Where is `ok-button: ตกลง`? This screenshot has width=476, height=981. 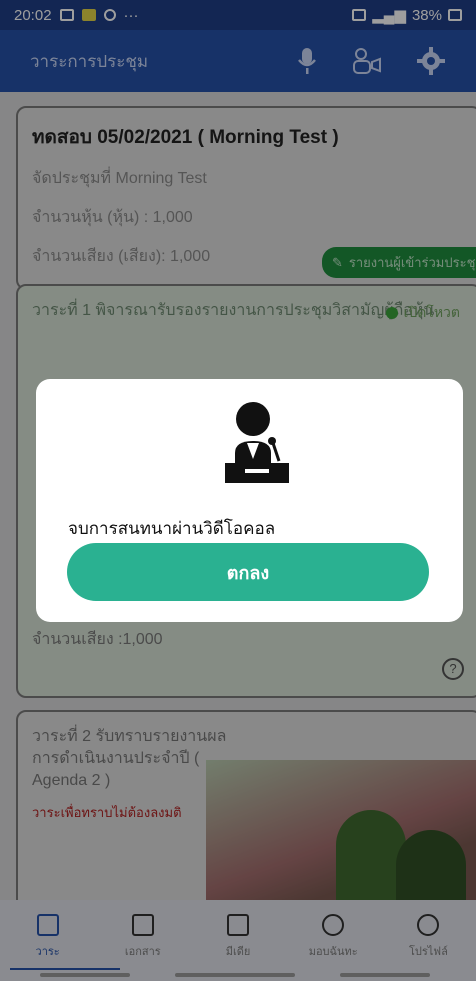
ok-button: ตกลง is located at coordinates (248, 572).